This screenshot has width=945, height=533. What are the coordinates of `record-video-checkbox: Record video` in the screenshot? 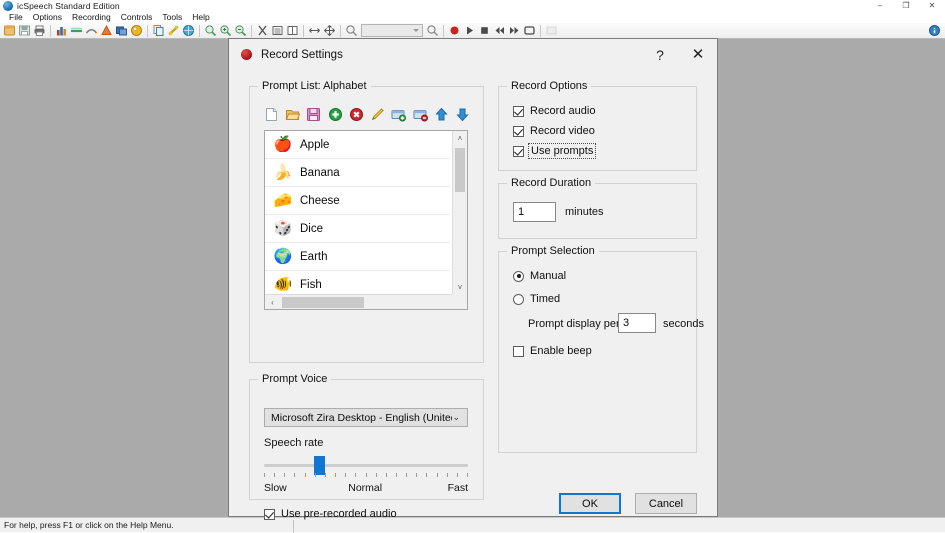 It's located at (554, 131).